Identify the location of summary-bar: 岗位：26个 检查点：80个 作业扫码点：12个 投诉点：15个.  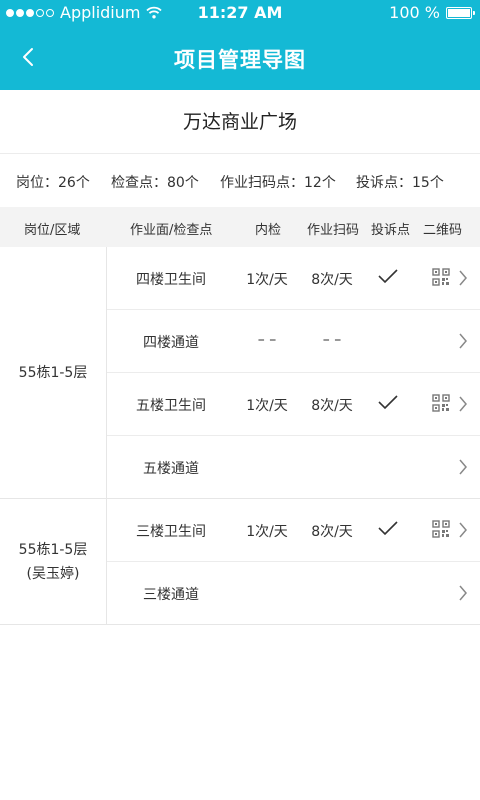
(240, 180).